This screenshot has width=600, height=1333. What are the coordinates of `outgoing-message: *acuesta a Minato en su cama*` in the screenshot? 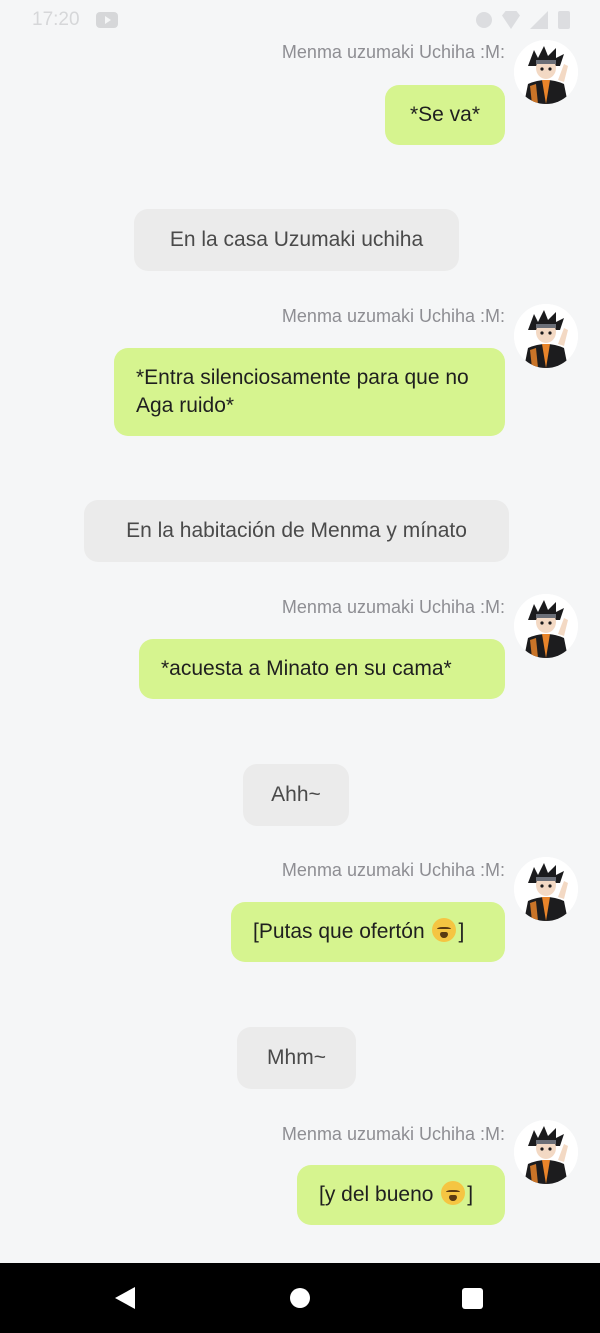 It's located at (322, 669).